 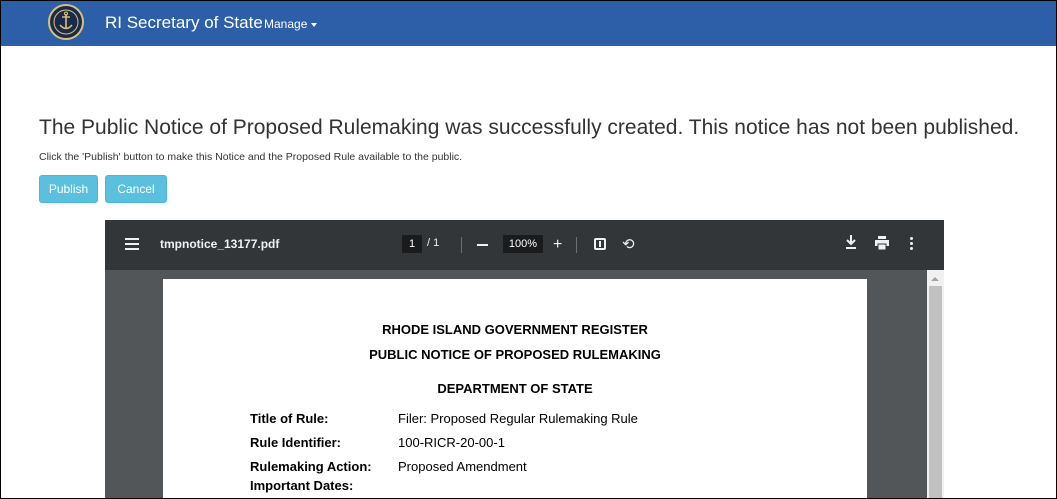 What do you see at coordinates (433, 243) in the screenshot?
I see `page-total: / 1` at bounding box center [433, 243].